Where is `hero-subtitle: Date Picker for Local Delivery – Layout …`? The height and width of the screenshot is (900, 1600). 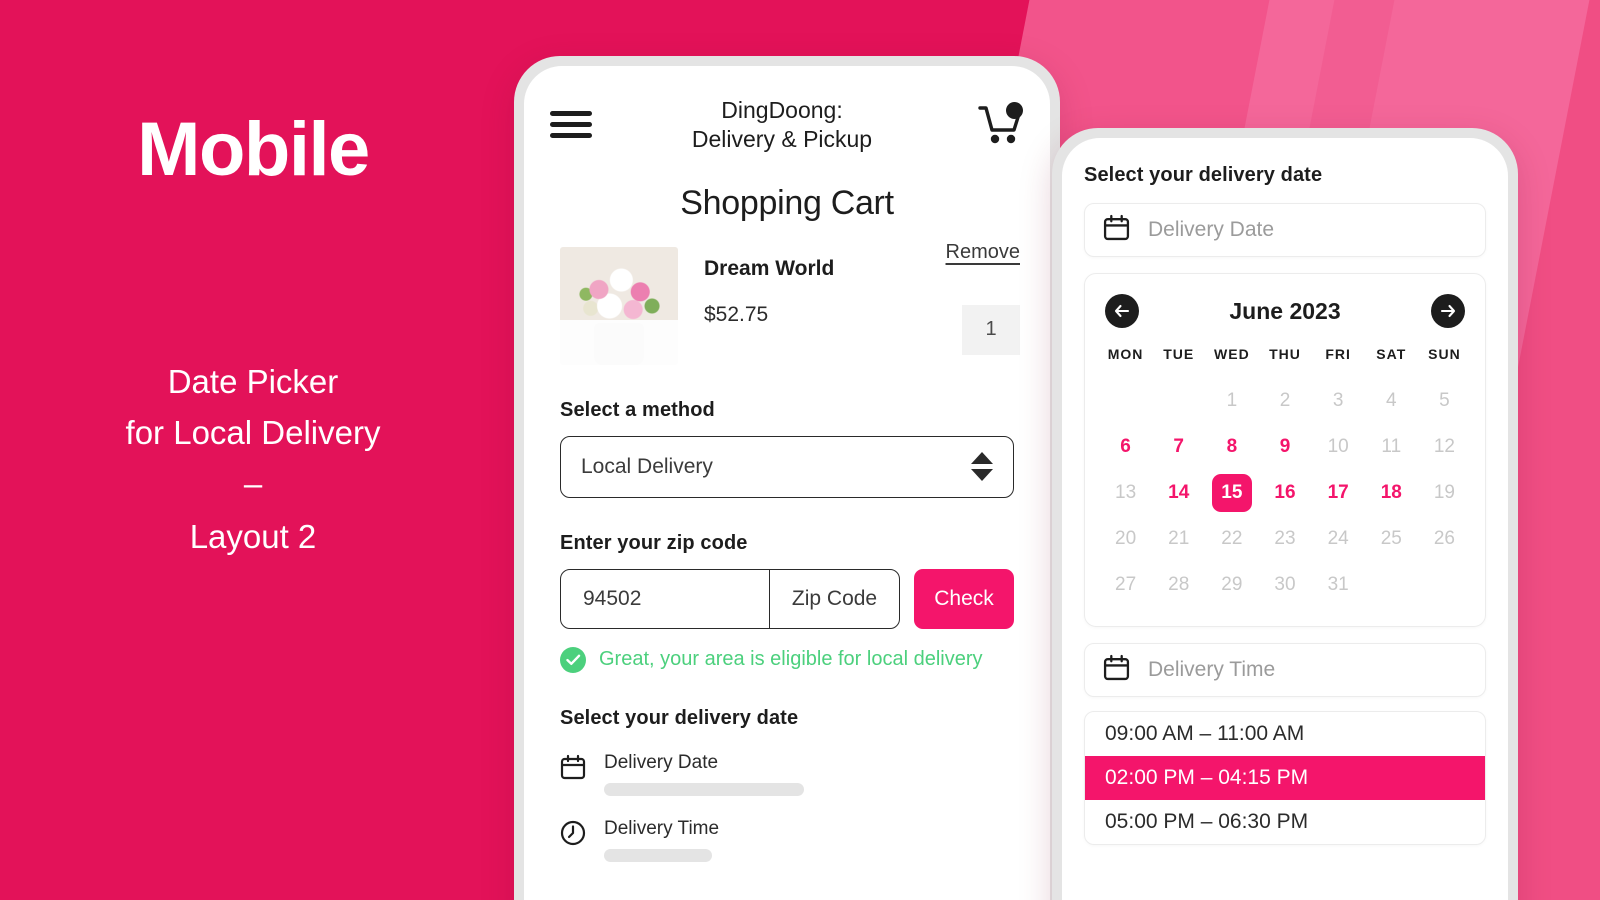 hero-subtitle: Date Picker for Local Delivery – Layout … is located at coordinates (253, 459).